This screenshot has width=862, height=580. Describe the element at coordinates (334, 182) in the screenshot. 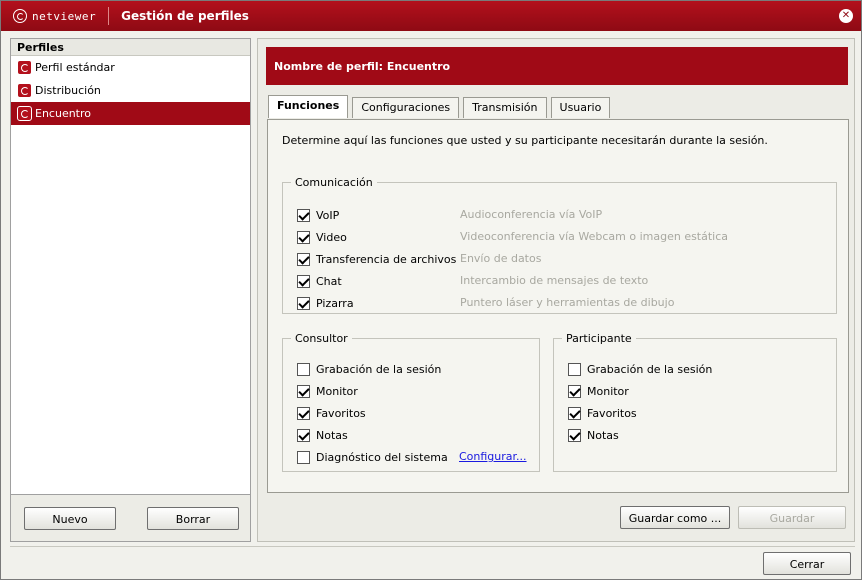

I see `comunicacion-legend: Comunicación` at that location.